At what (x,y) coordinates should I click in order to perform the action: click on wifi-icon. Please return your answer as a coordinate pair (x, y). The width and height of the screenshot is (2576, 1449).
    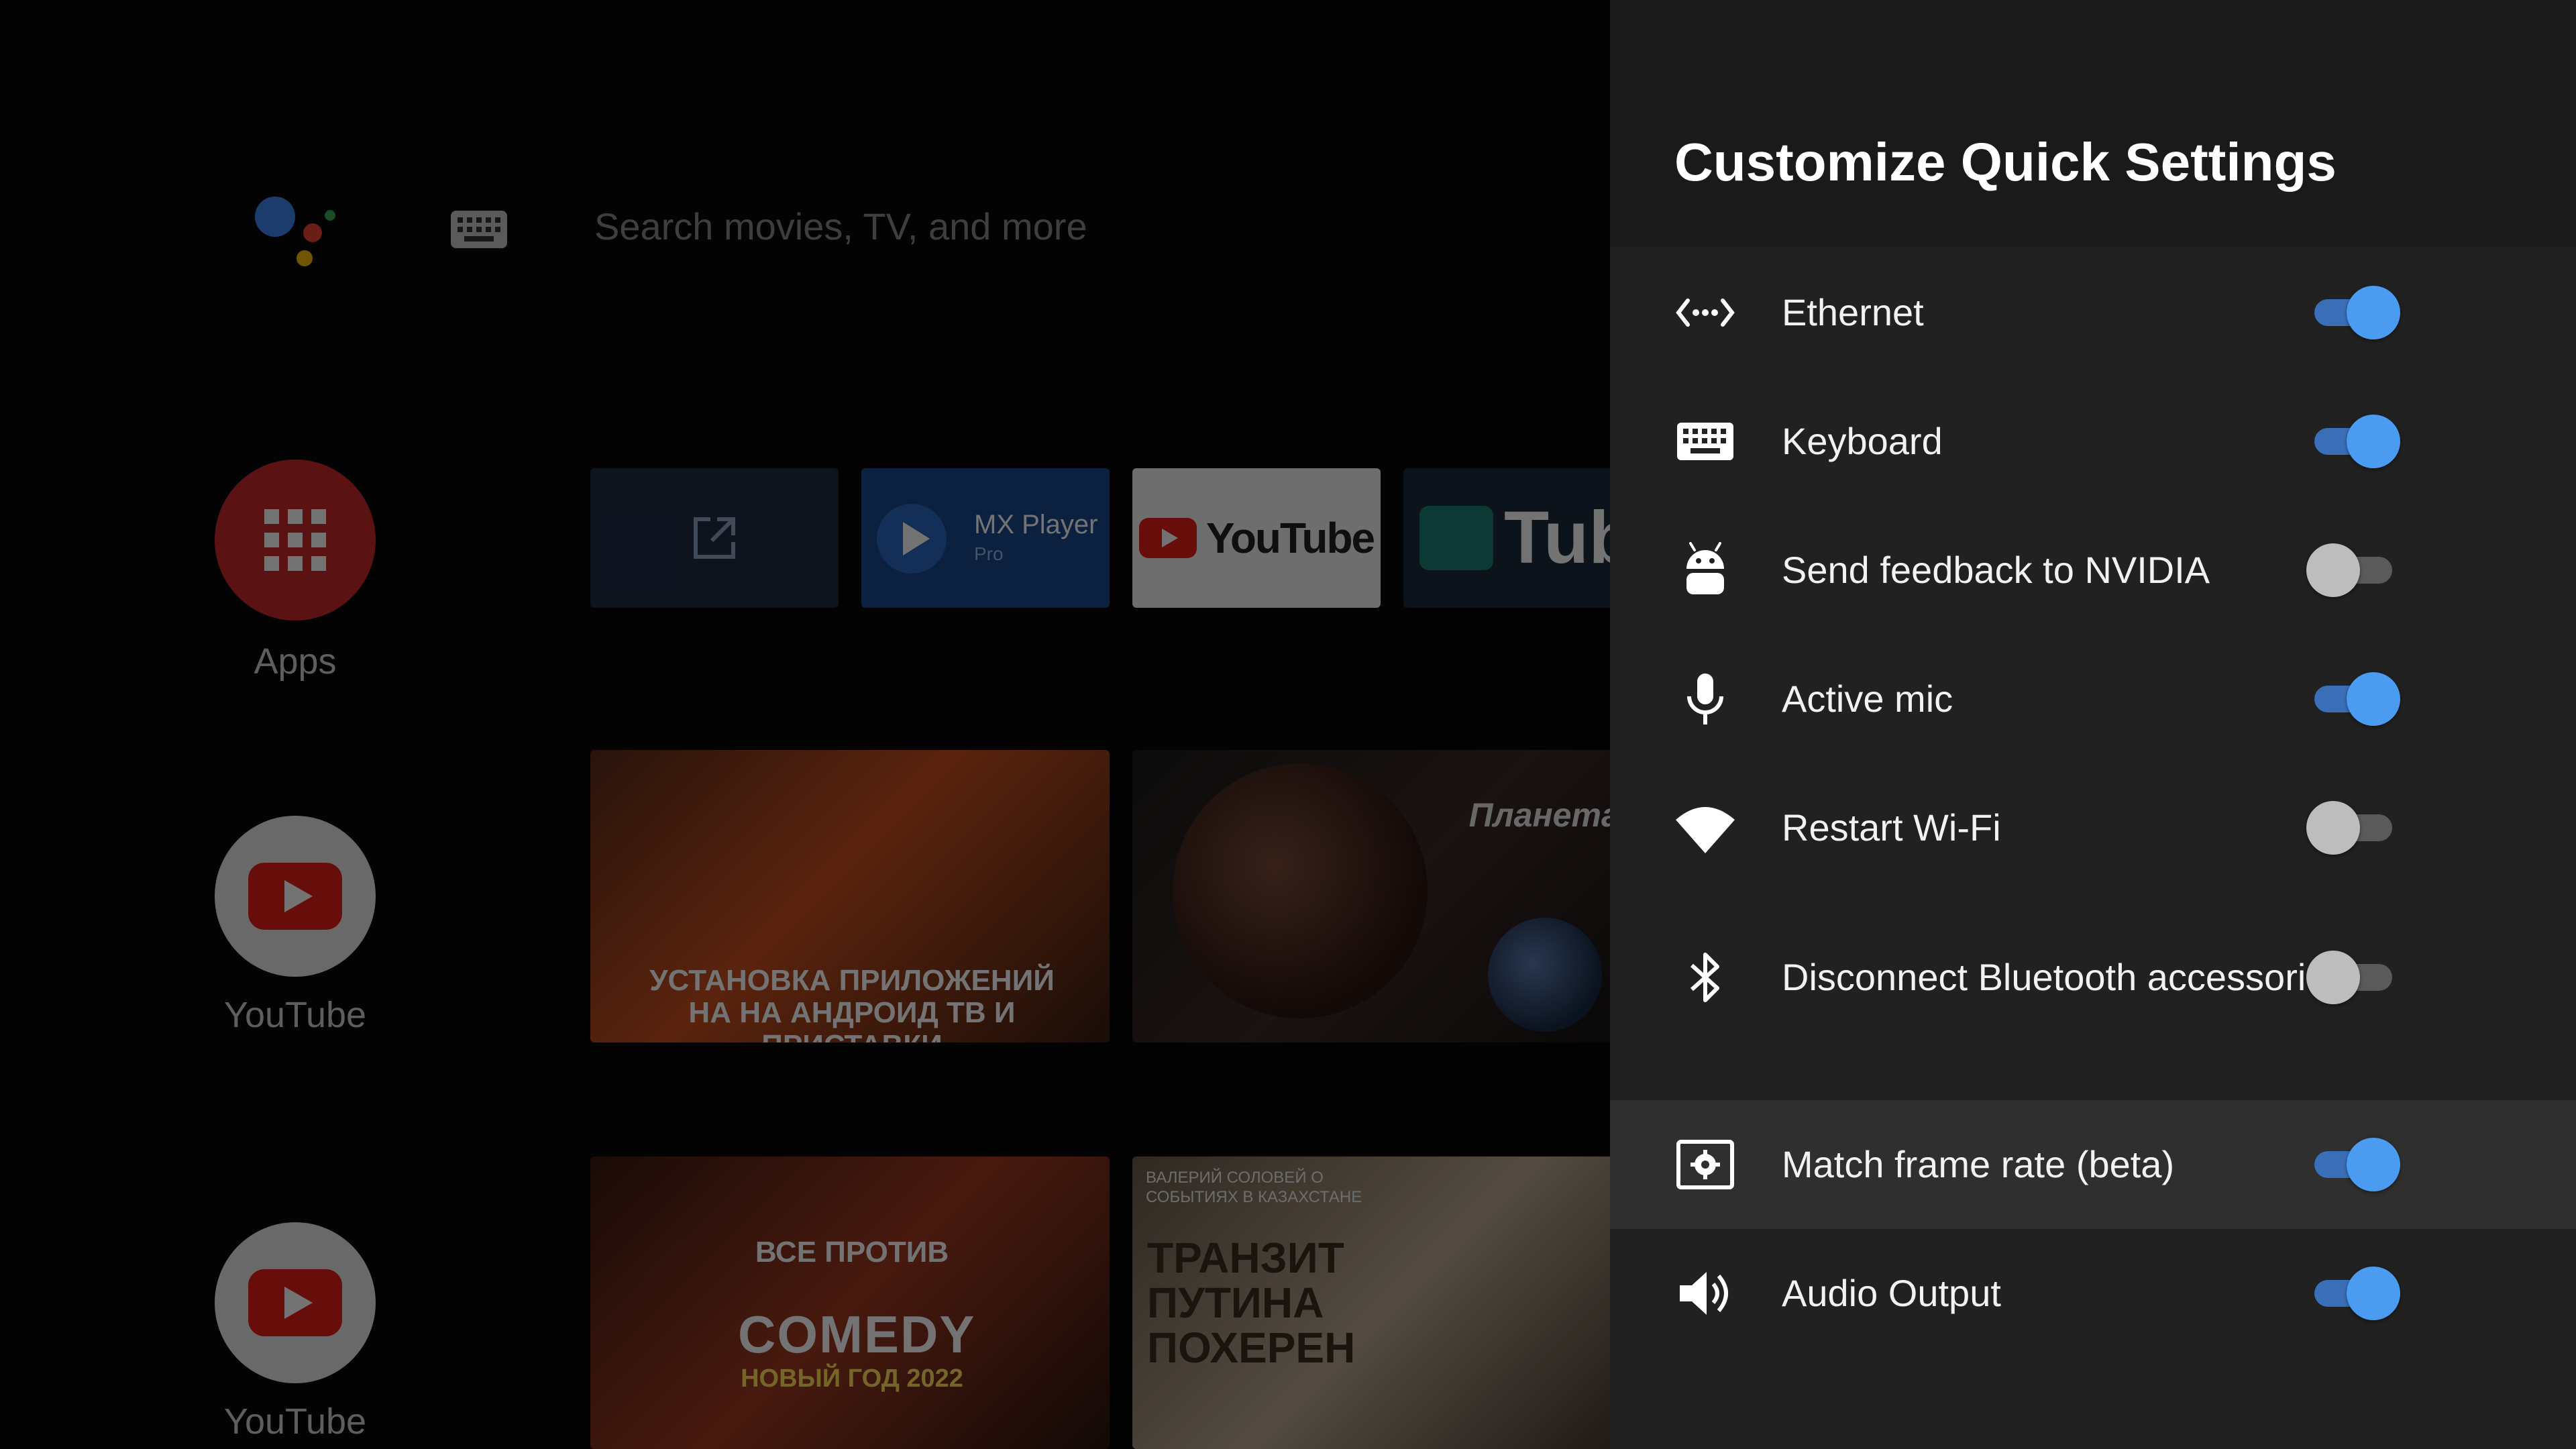
    Looking at the image, I should click on (1705, 828).